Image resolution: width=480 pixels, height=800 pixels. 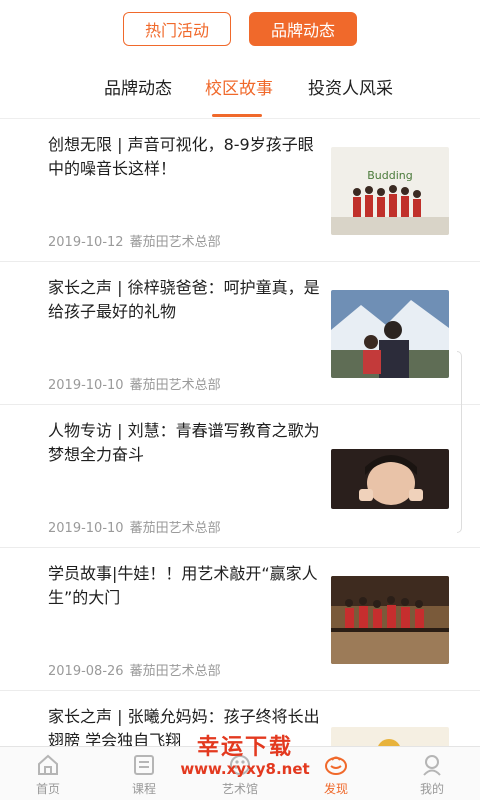 I want to click on tab-brand-news: 品牌动态, so click(x=138, y=89).